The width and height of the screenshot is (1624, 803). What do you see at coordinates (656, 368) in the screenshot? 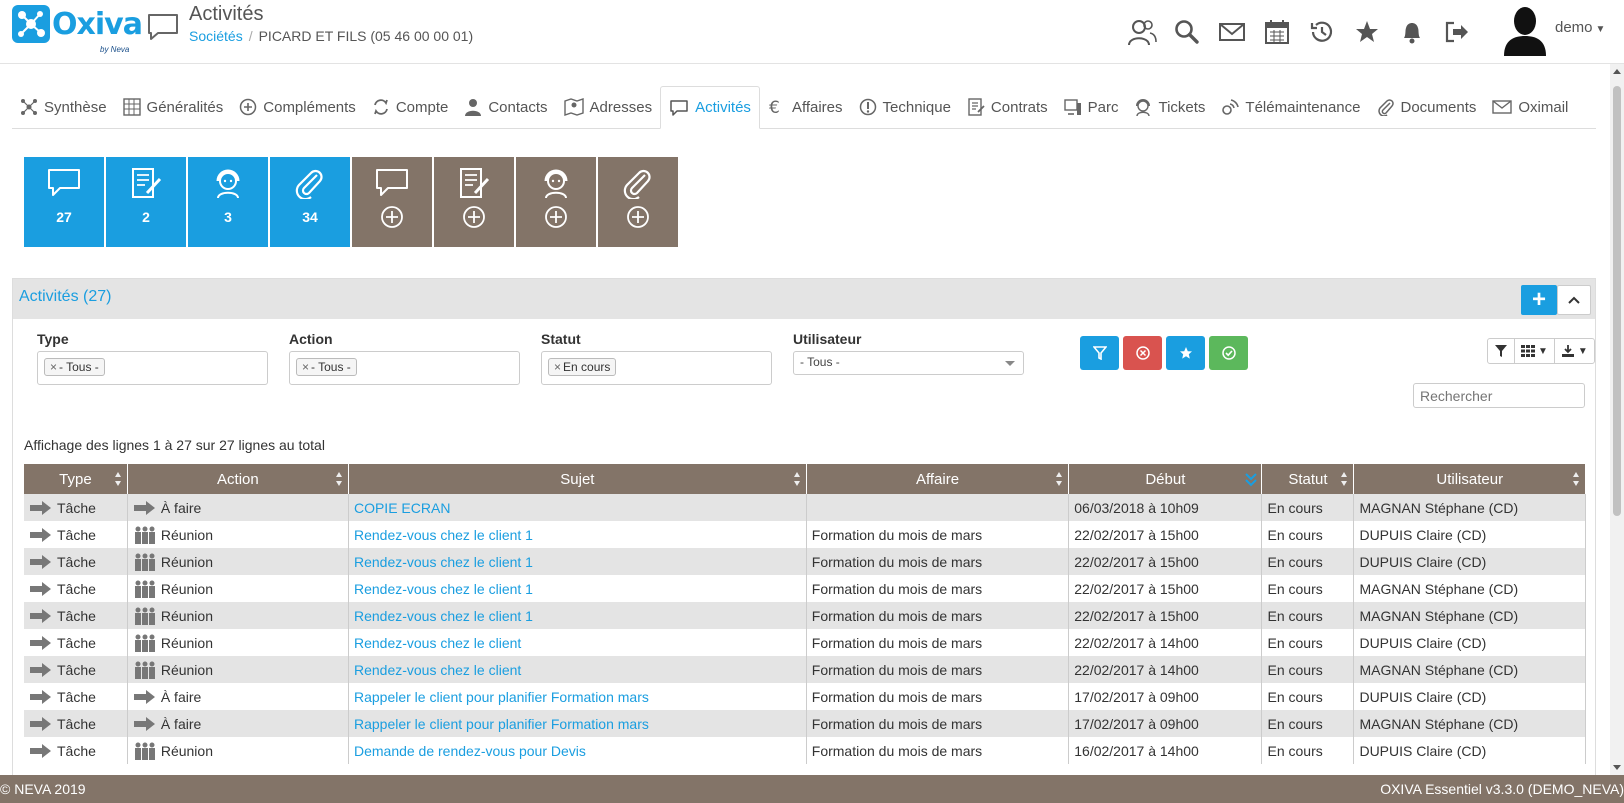
I see `statut-multiselect: × En cours` at bounding box center [656, 368].